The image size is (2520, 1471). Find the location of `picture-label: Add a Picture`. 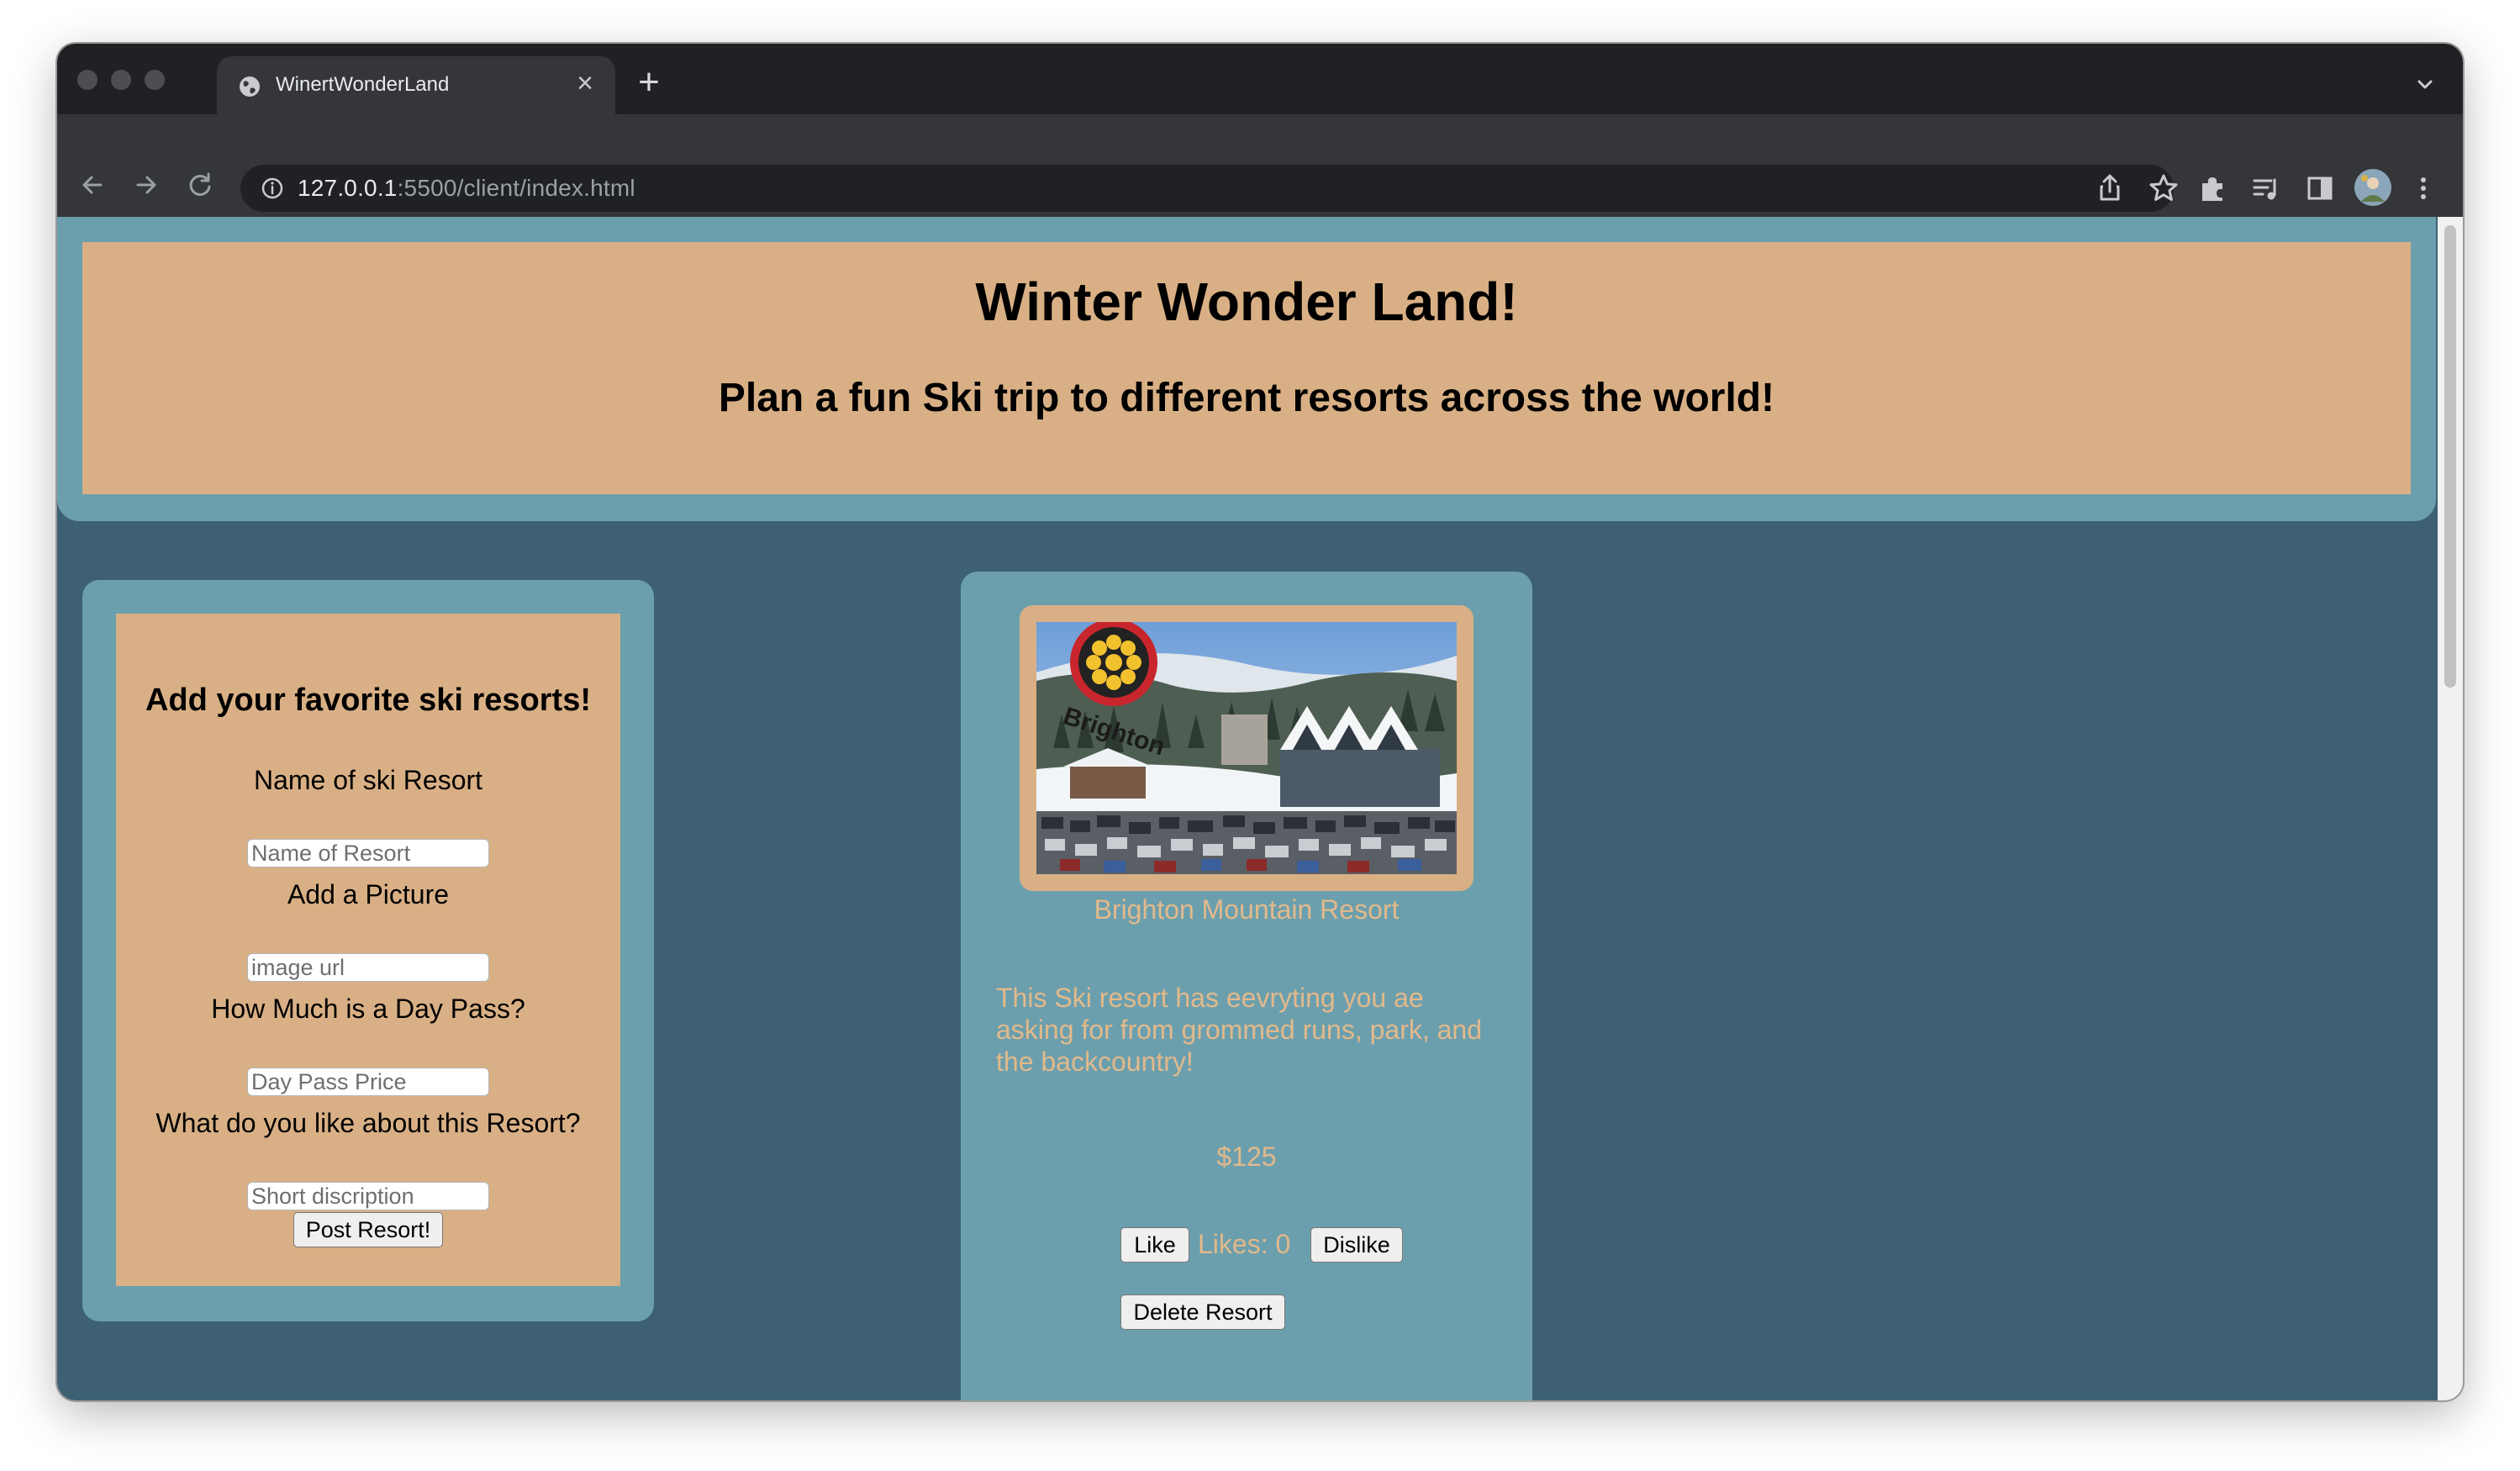

picture-label: Add a Picture is located at coordinates (368, 894).